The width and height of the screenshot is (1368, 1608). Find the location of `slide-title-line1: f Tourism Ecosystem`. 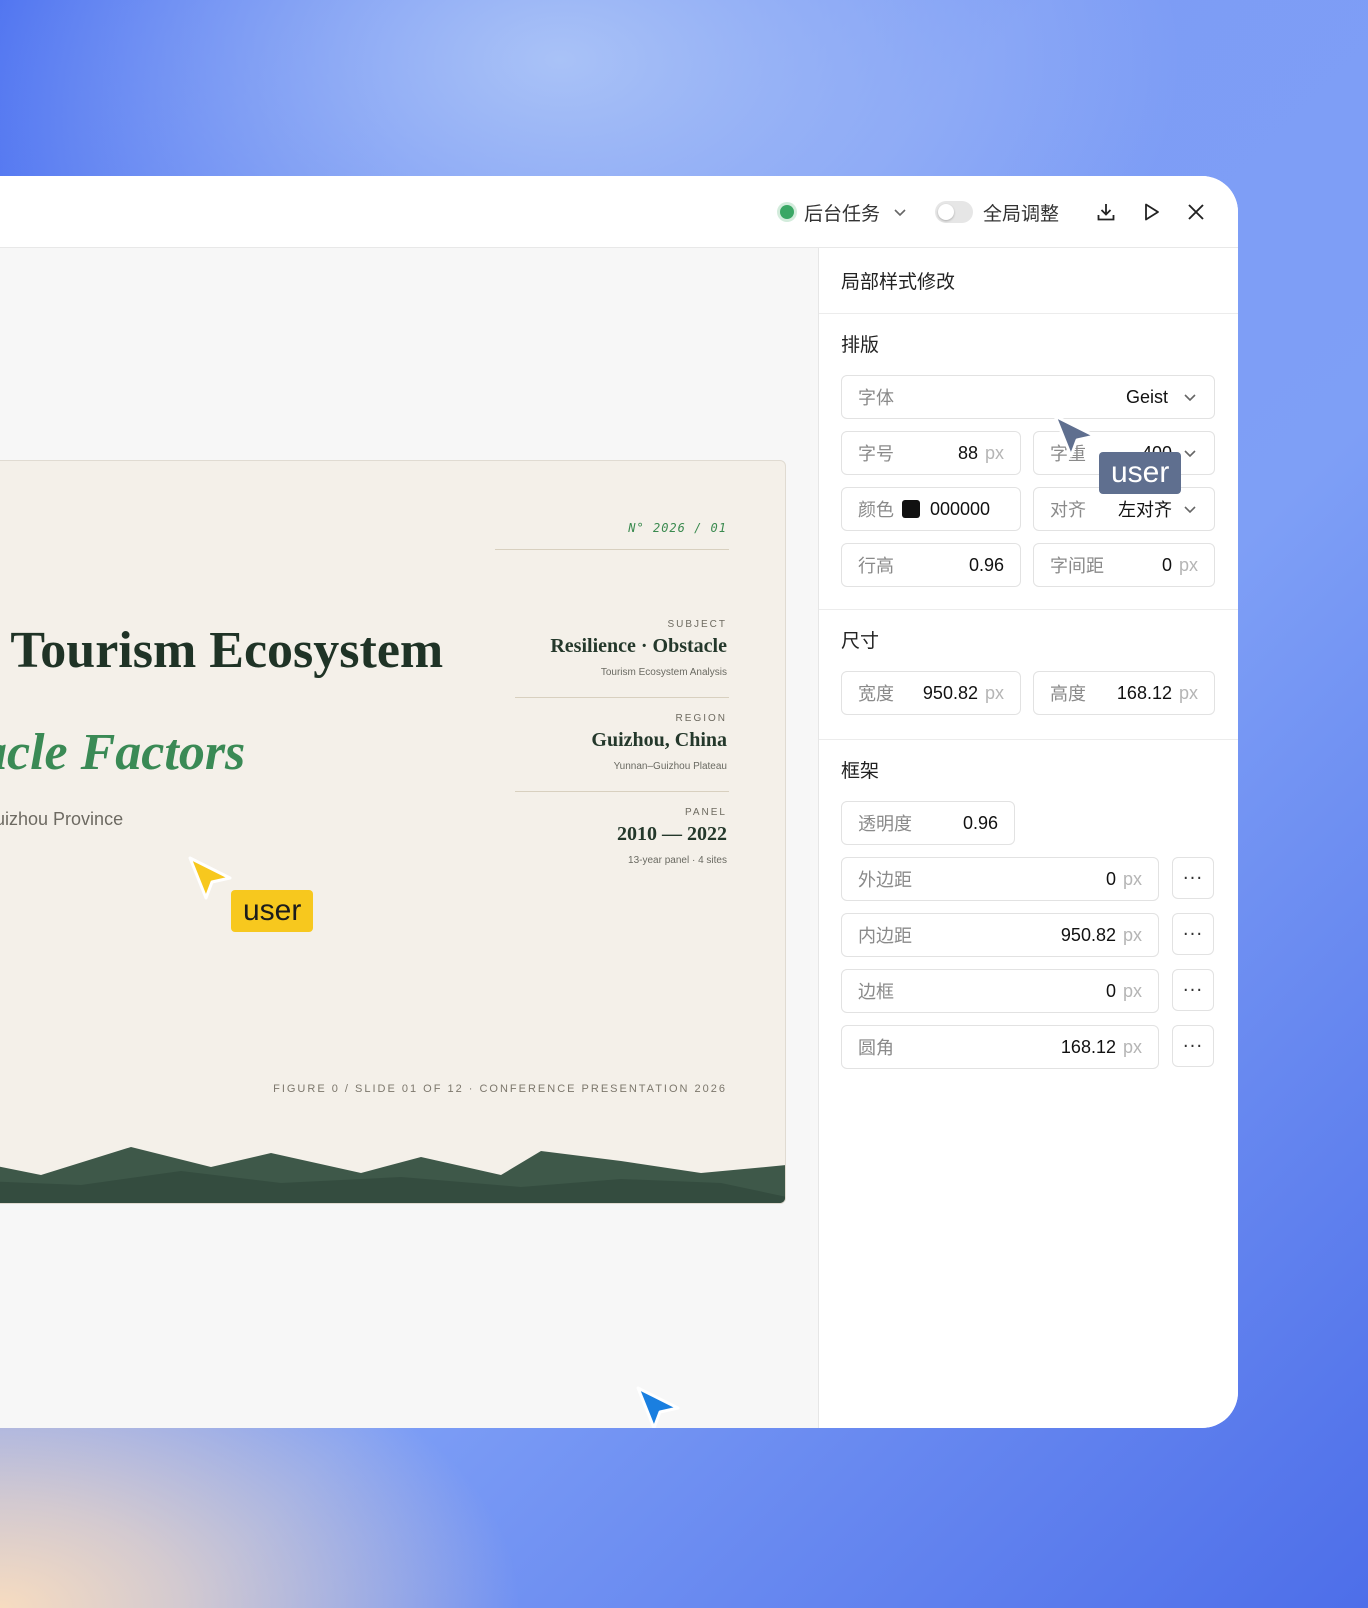

slide-title-line1: f Tourism Ecosystem is located at coordinates (221, 650).